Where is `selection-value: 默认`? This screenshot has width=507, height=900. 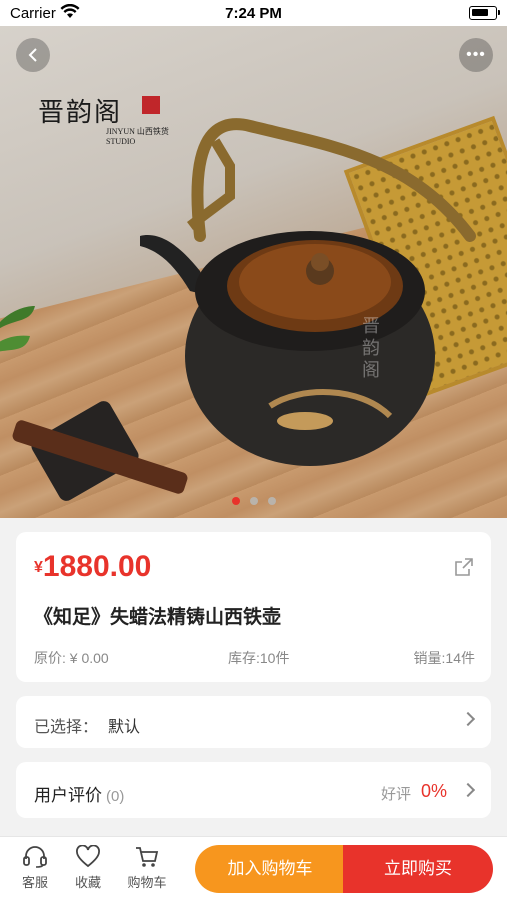
selection-value: 默认 is located at coordinates (124, 727).